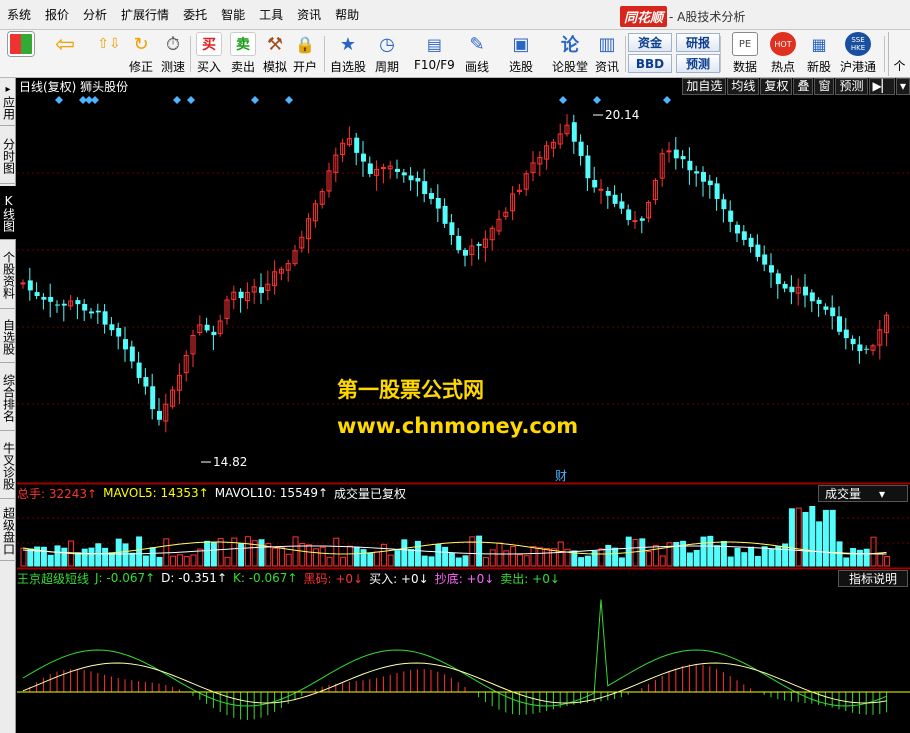  Describe the element at coordinates (8, 213) in the screenshot. I see `left-tab-2: K线图` at that location.